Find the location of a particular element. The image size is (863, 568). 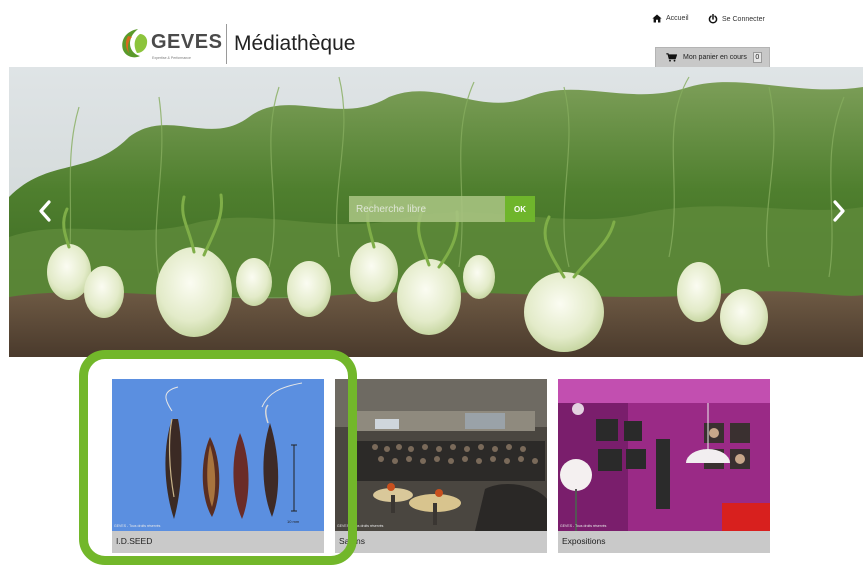

geves-leaf-icon is located at coordinates (135, 43).